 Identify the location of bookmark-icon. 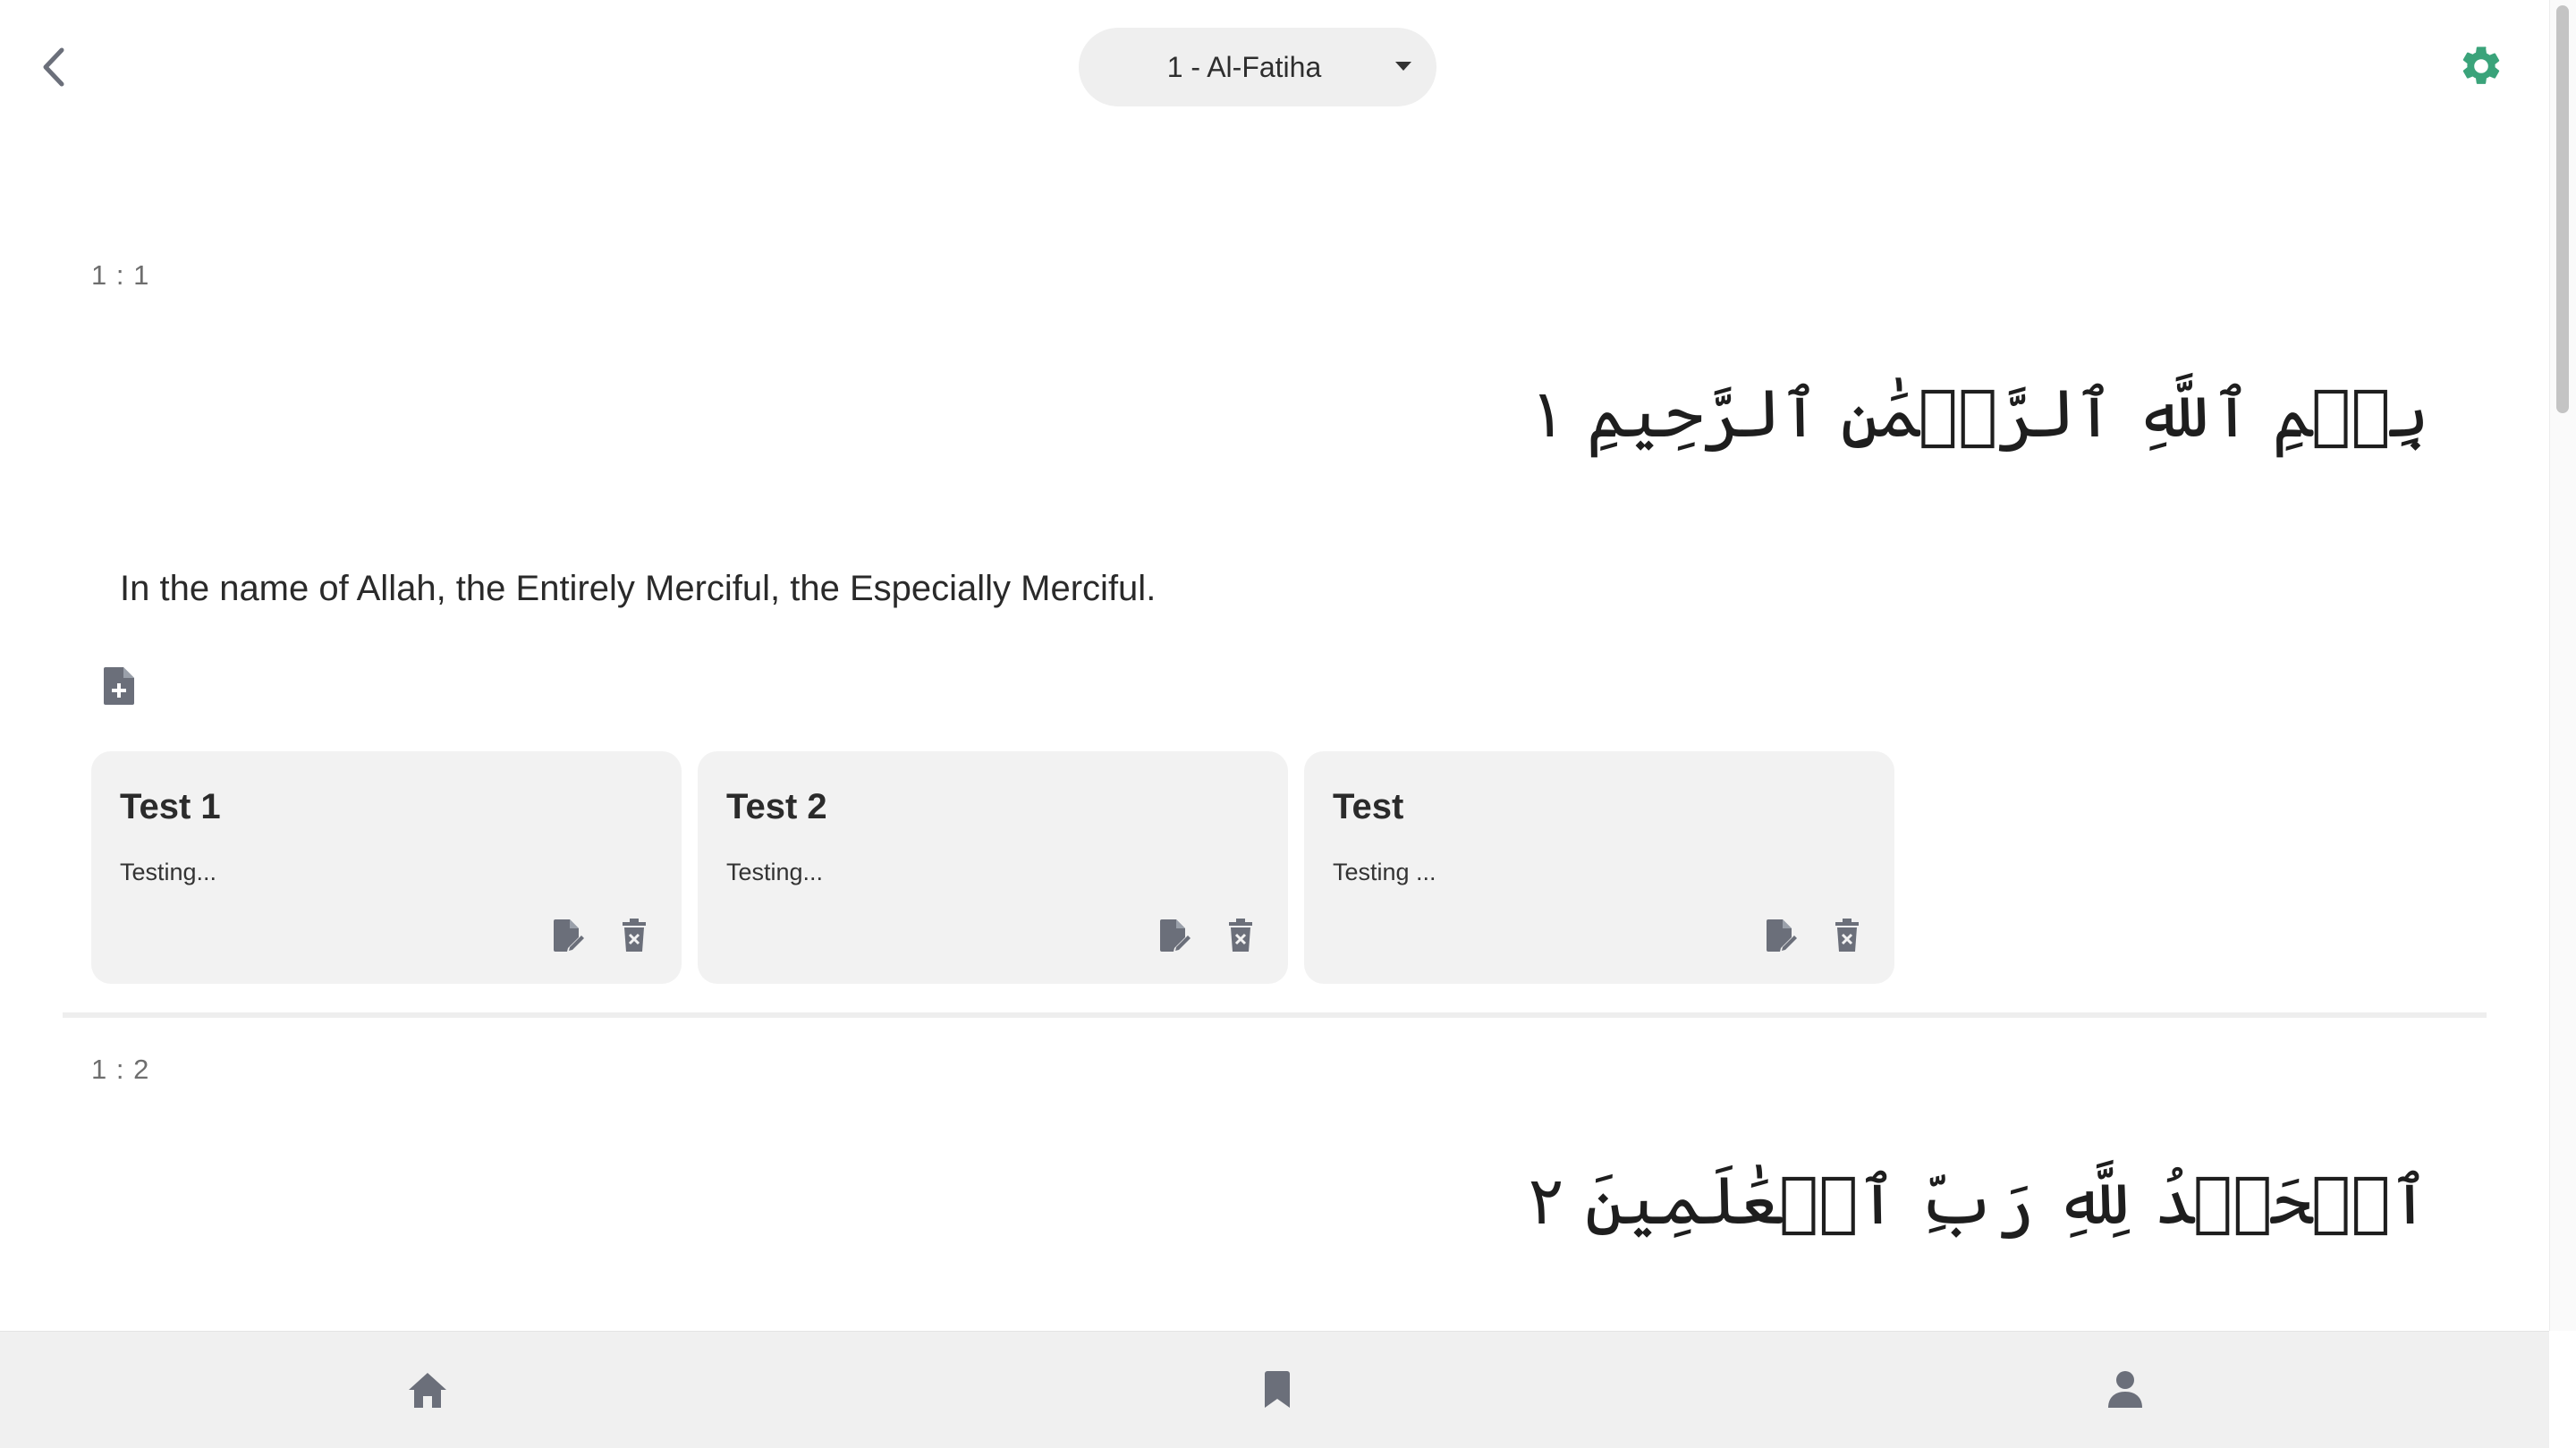
(1277, 1389).